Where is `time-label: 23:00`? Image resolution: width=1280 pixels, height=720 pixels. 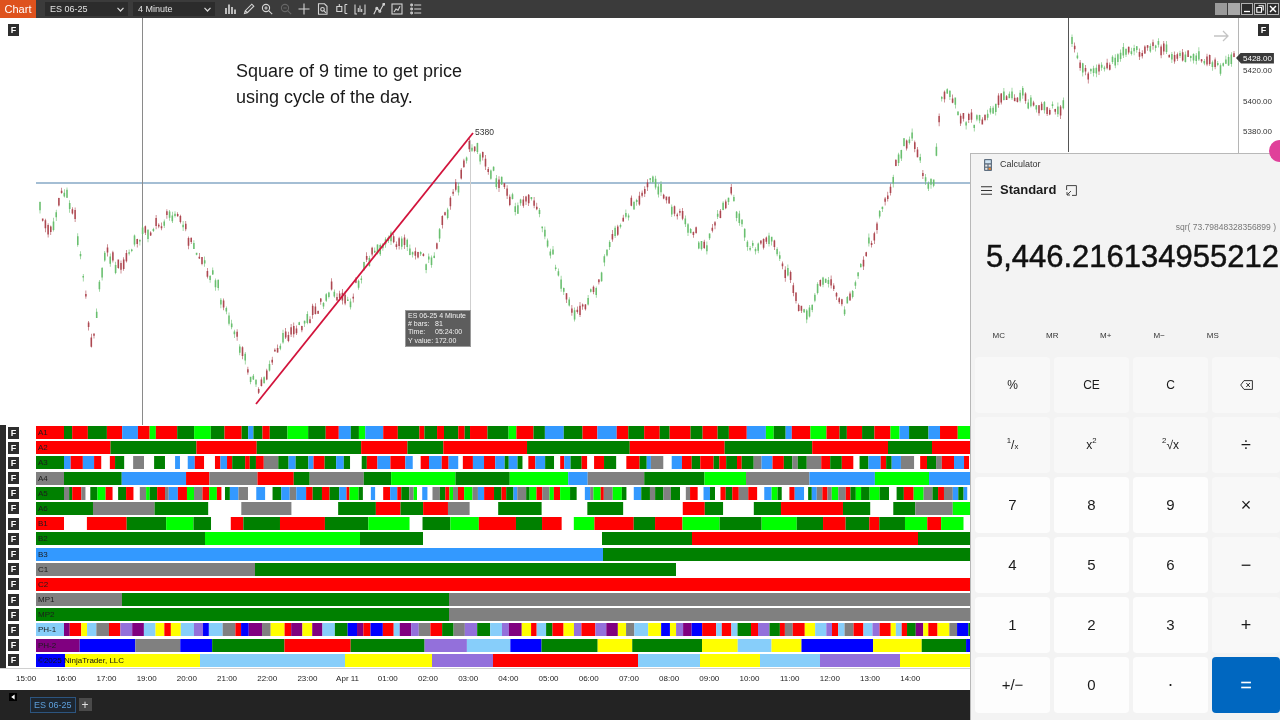 time-label: 23:00 is located at coordinates (307, 679).